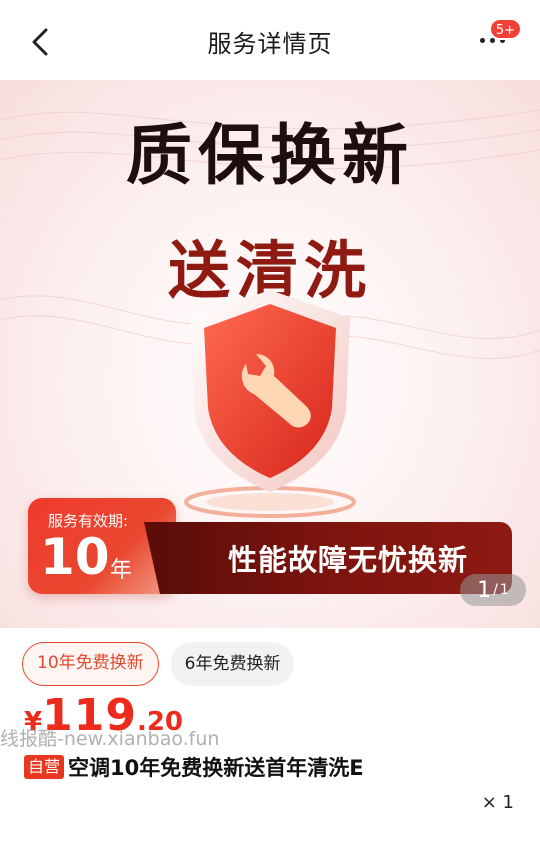 This screenshot has height=852, width=540. I want to click on option-10-year: 10年免费换新, so click(90, 664).